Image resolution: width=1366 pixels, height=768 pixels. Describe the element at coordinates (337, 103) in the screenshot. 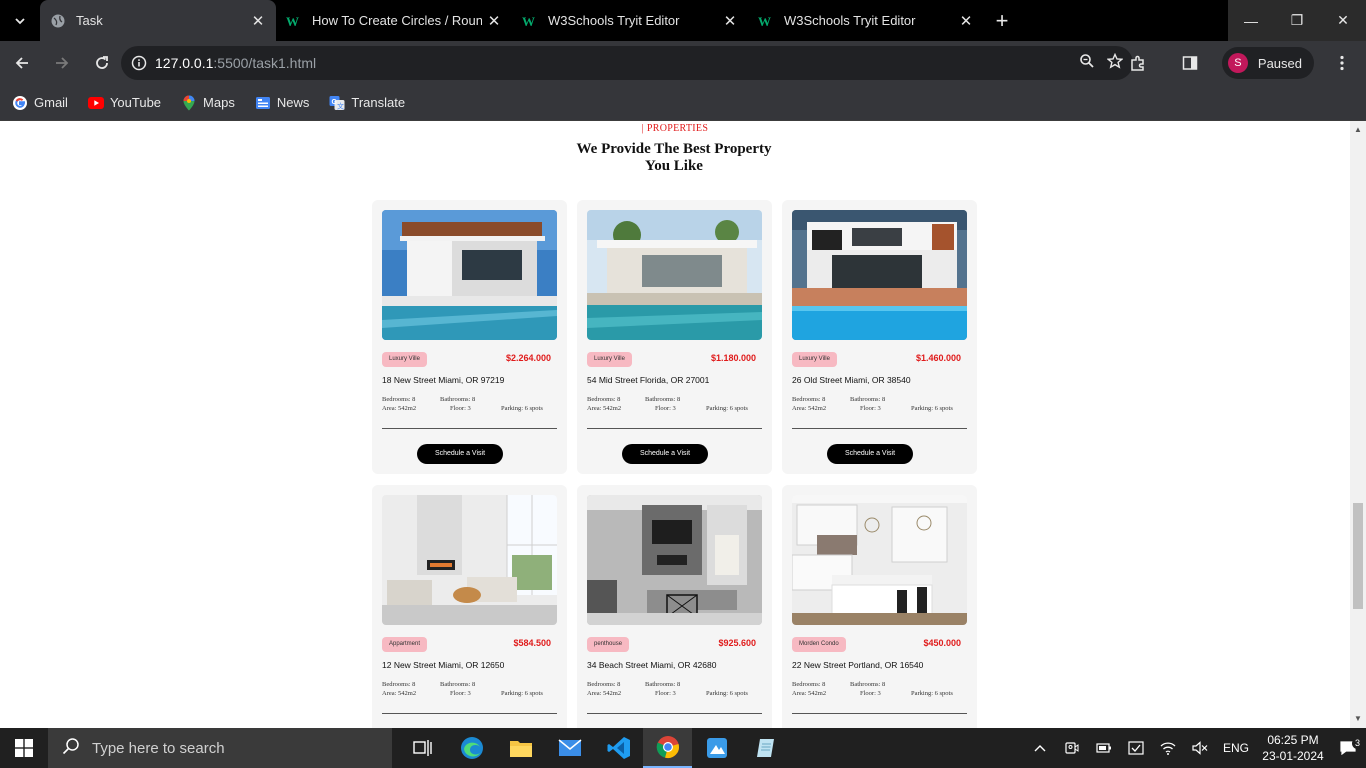

I see `translate-icon: G文` at that location.